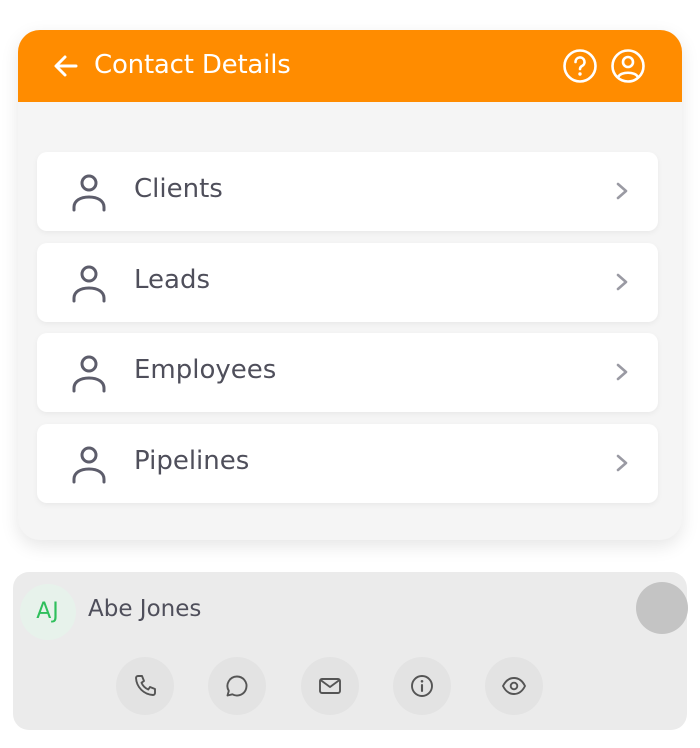 The width and height of the screenshot is (700, 748). What do you see at coordinates (66, 66) in the screenshot?
I see `arrow-left-icon` at bounding box center [66, 66].